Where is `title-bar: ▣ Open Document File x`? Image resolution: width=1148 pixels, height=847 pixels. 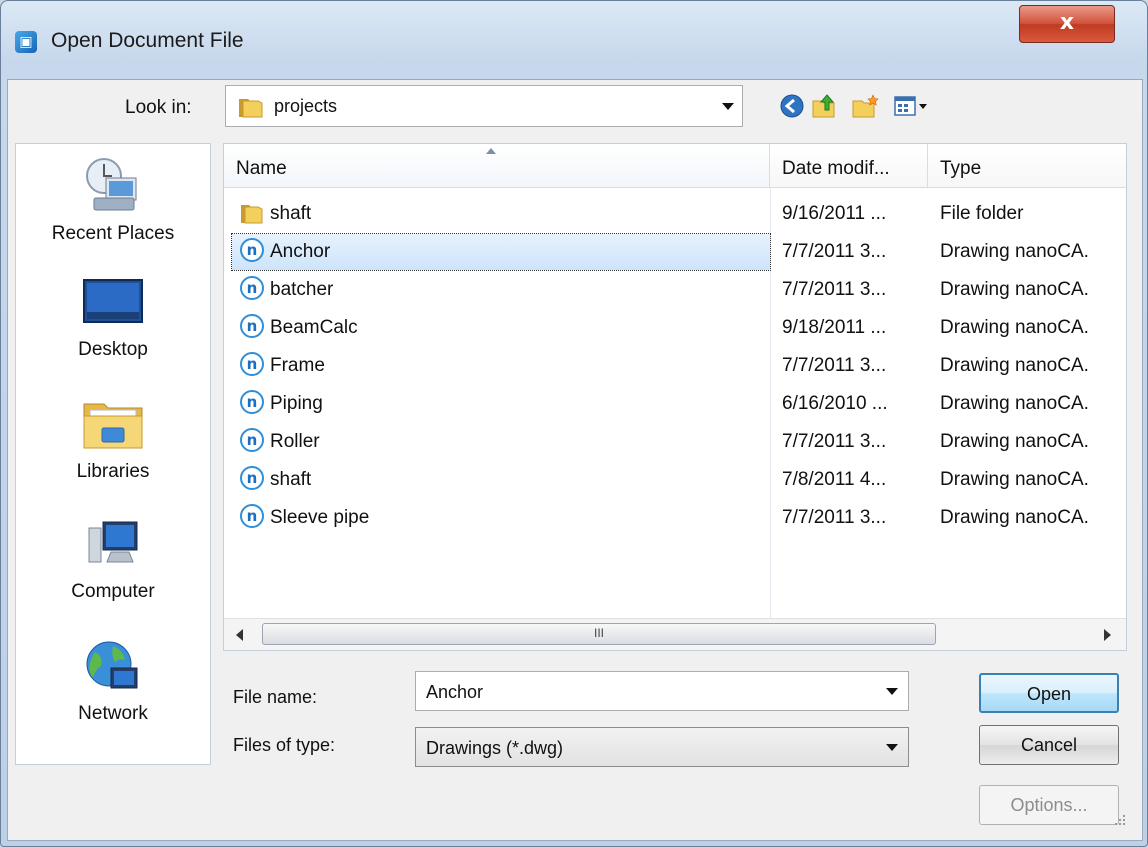
title-bar: ▣ Open Document File x is located at coordinates (574, 40).